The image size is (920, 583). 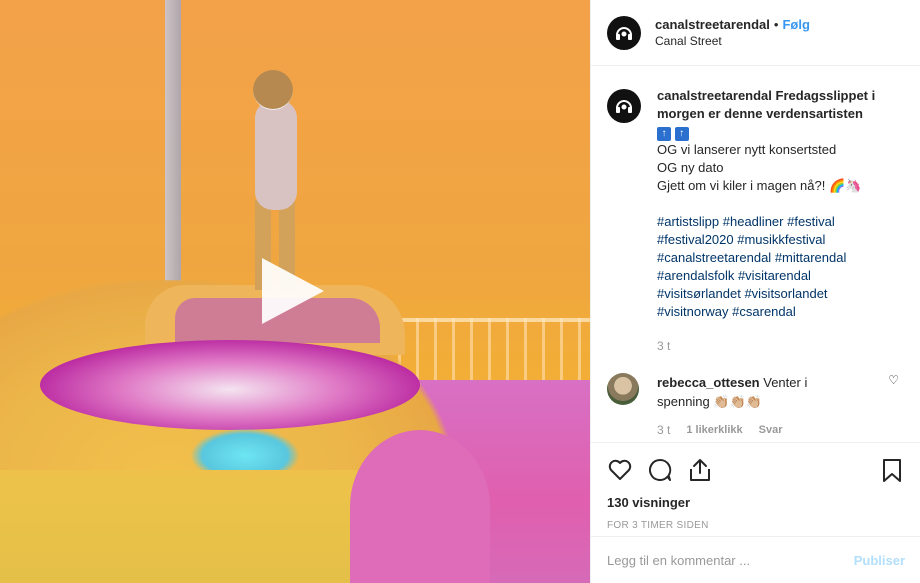 What do you see at coordinates (732, 41) in the screenshot?
I see `location-link: Canal Street` at bounding box center [732, 41].